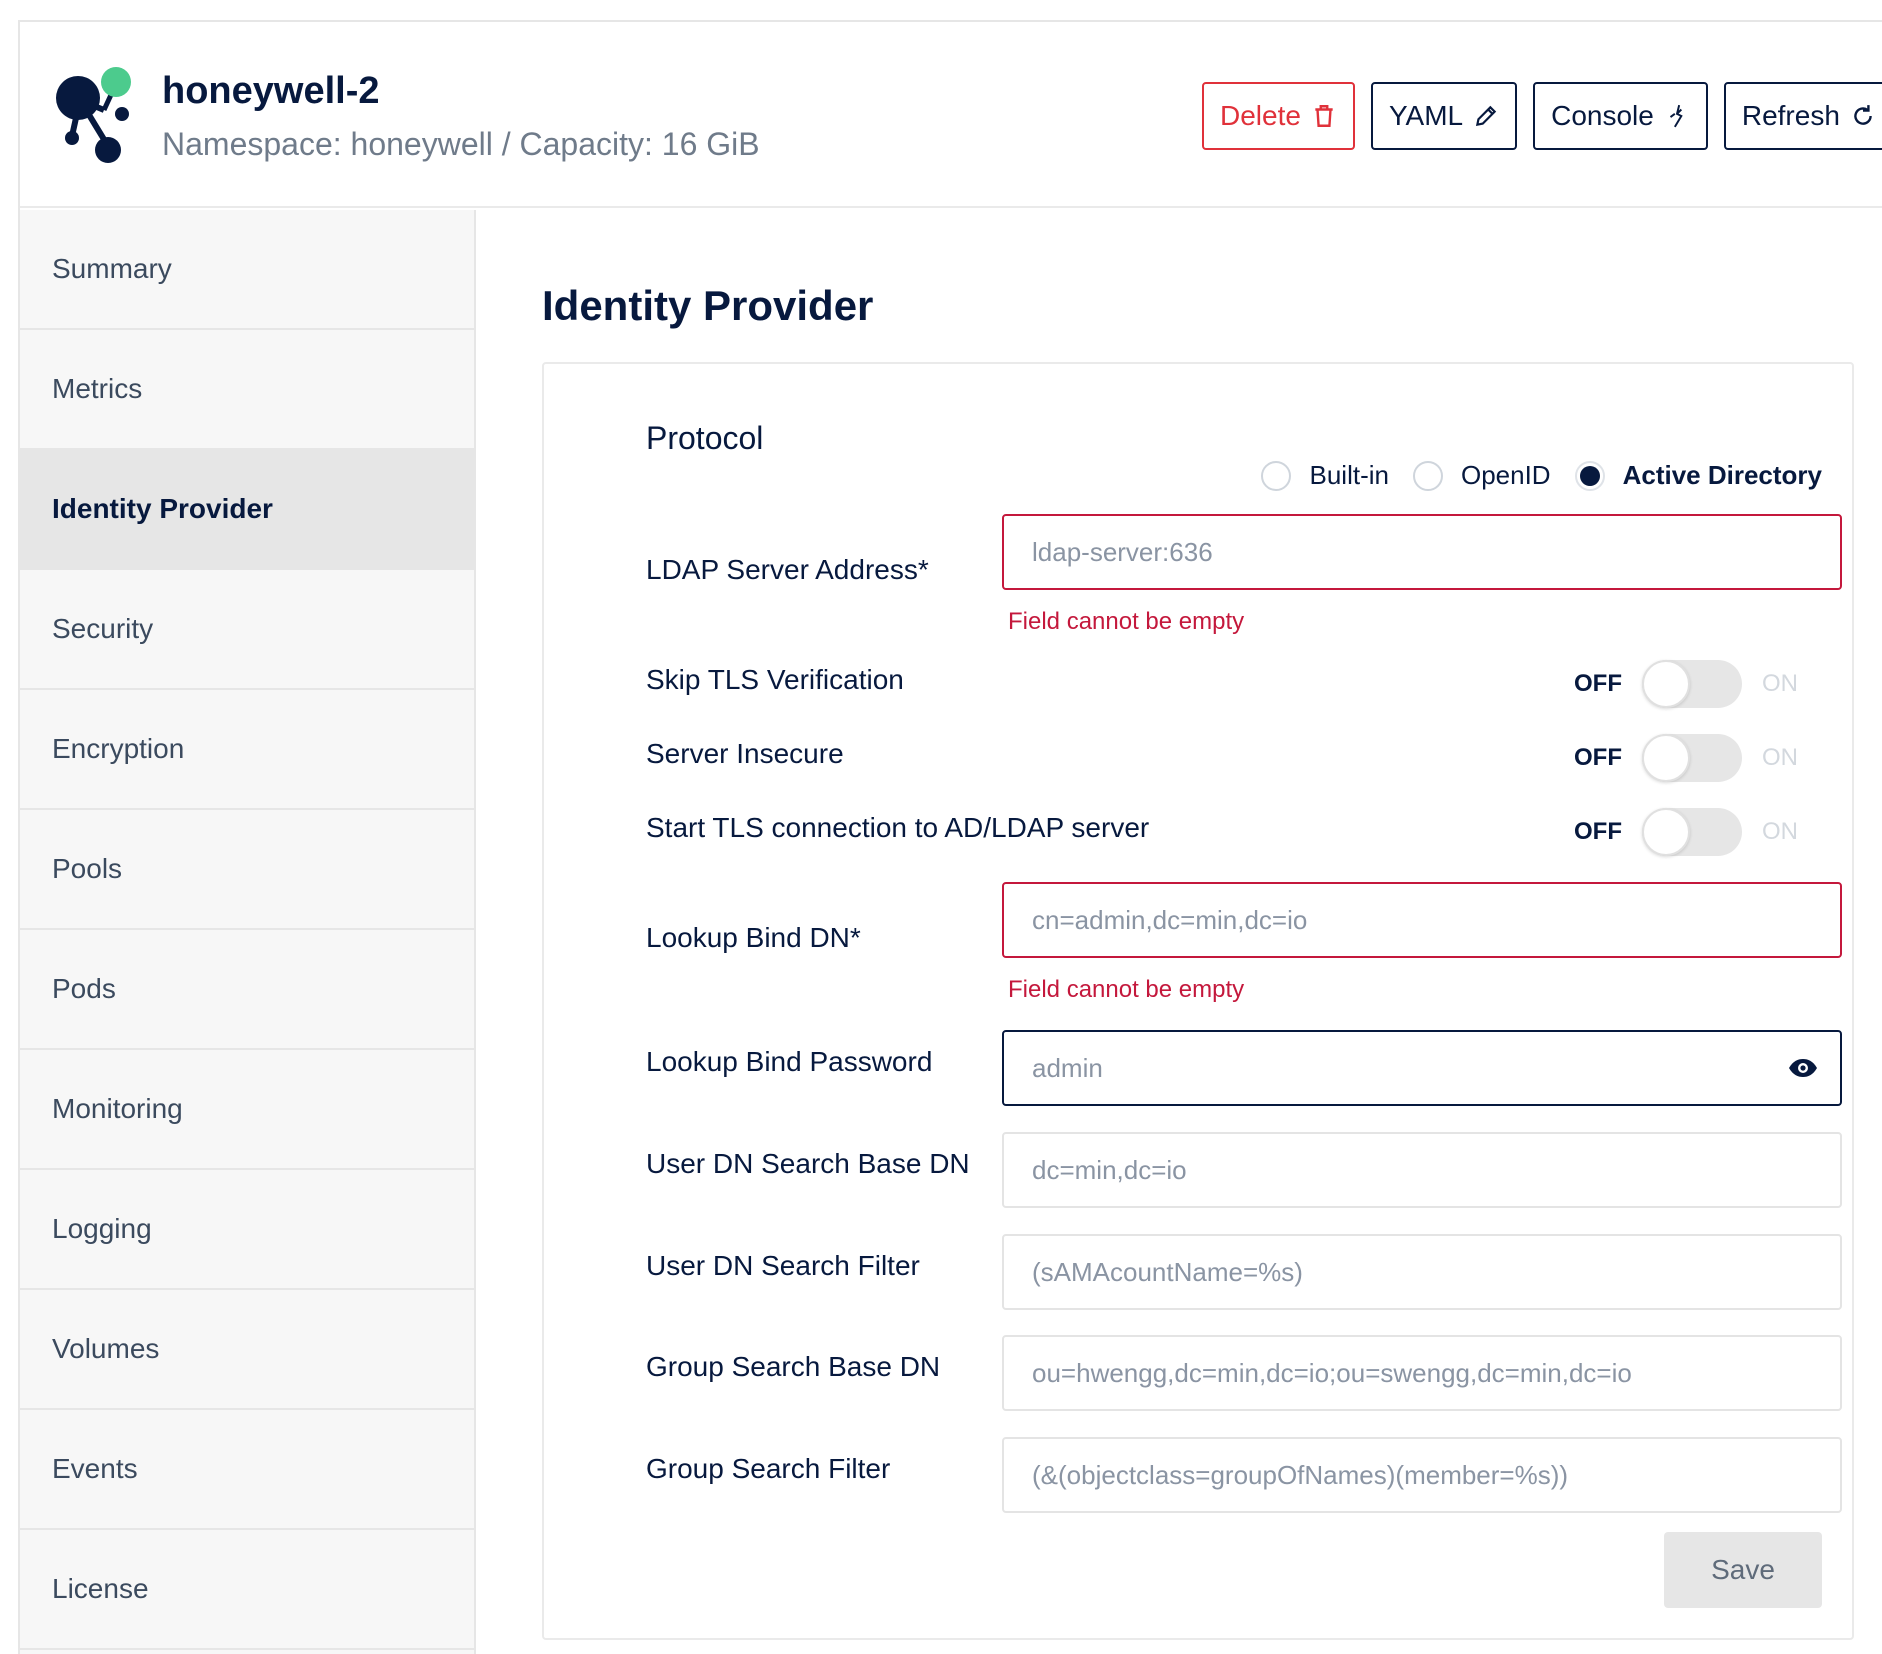 This screenshot has height=1654, width=1882. Describe the element at coordinates (708, 305) in the screenshot. I see `page-title: Identity Provider` at that location.